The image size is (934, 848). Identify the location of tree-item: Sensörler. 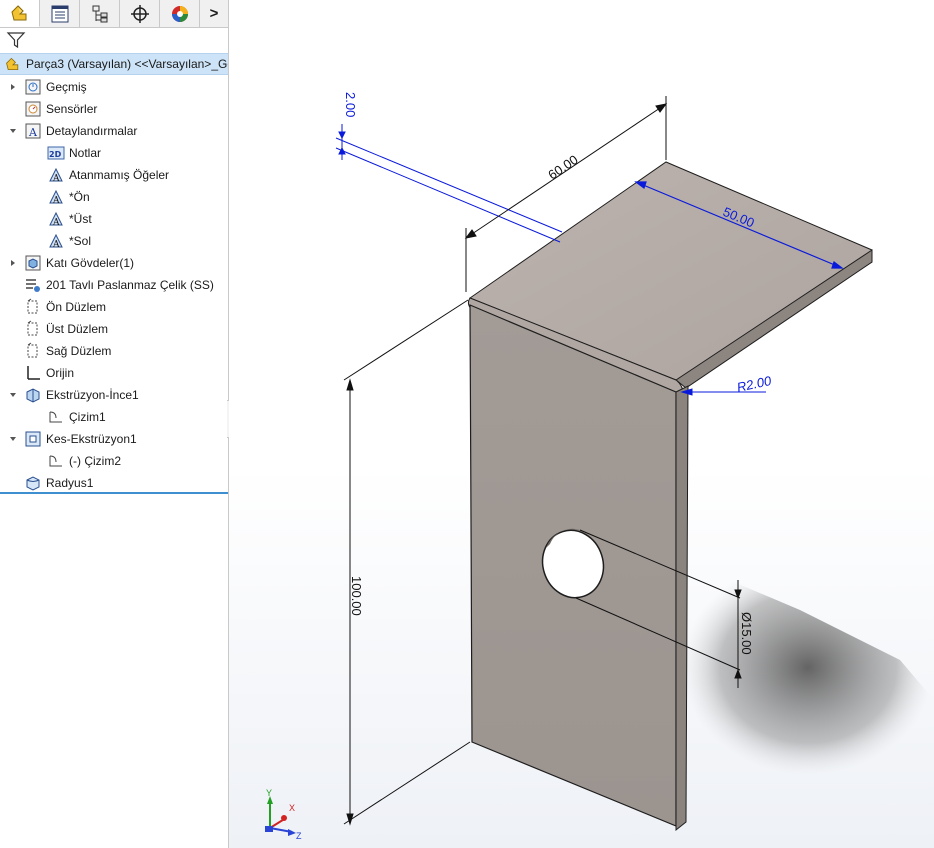
(60, 109).